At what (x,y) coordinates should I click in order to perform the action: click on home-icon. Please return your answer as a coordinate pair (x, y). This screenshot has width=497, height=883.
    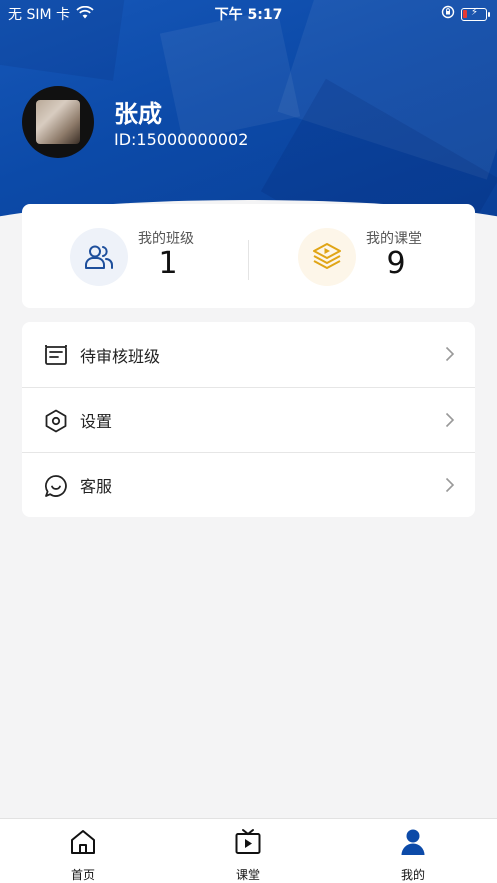
    Looking at the image, I should click on (83, 842).